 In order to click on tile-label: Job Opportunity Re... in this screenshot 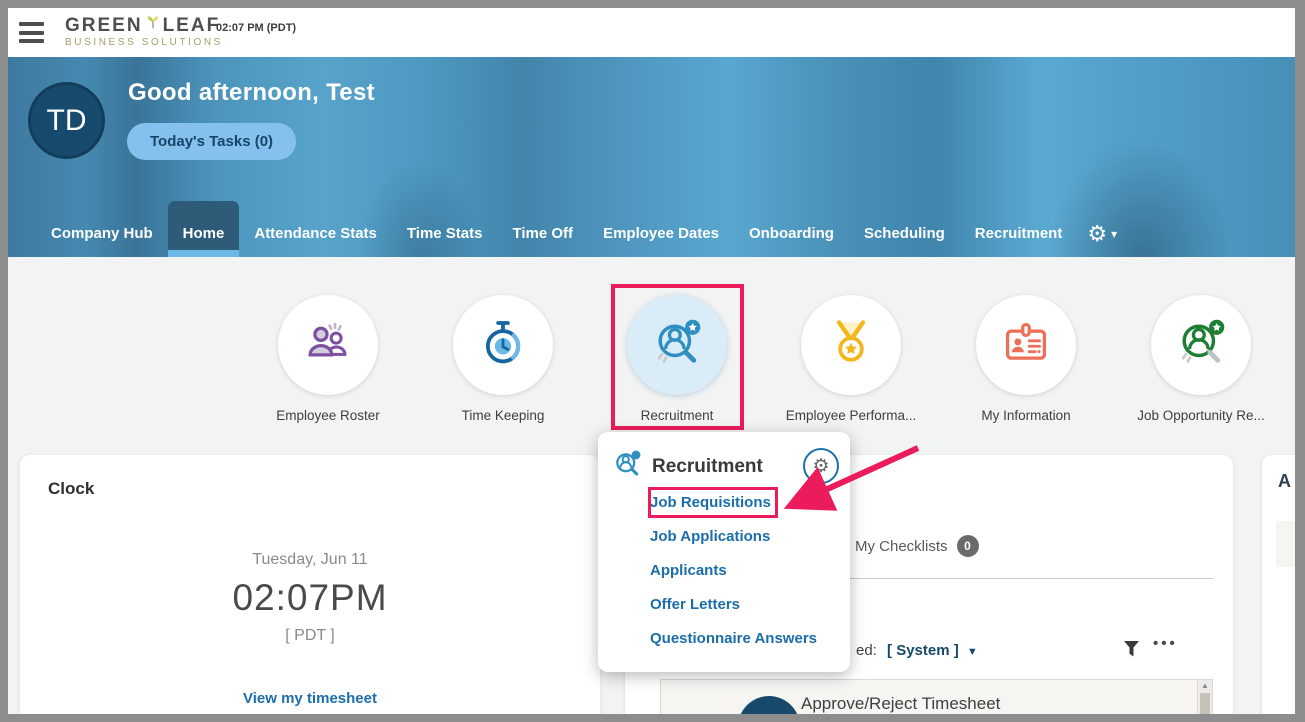, I will do `click(1201, 415)`.